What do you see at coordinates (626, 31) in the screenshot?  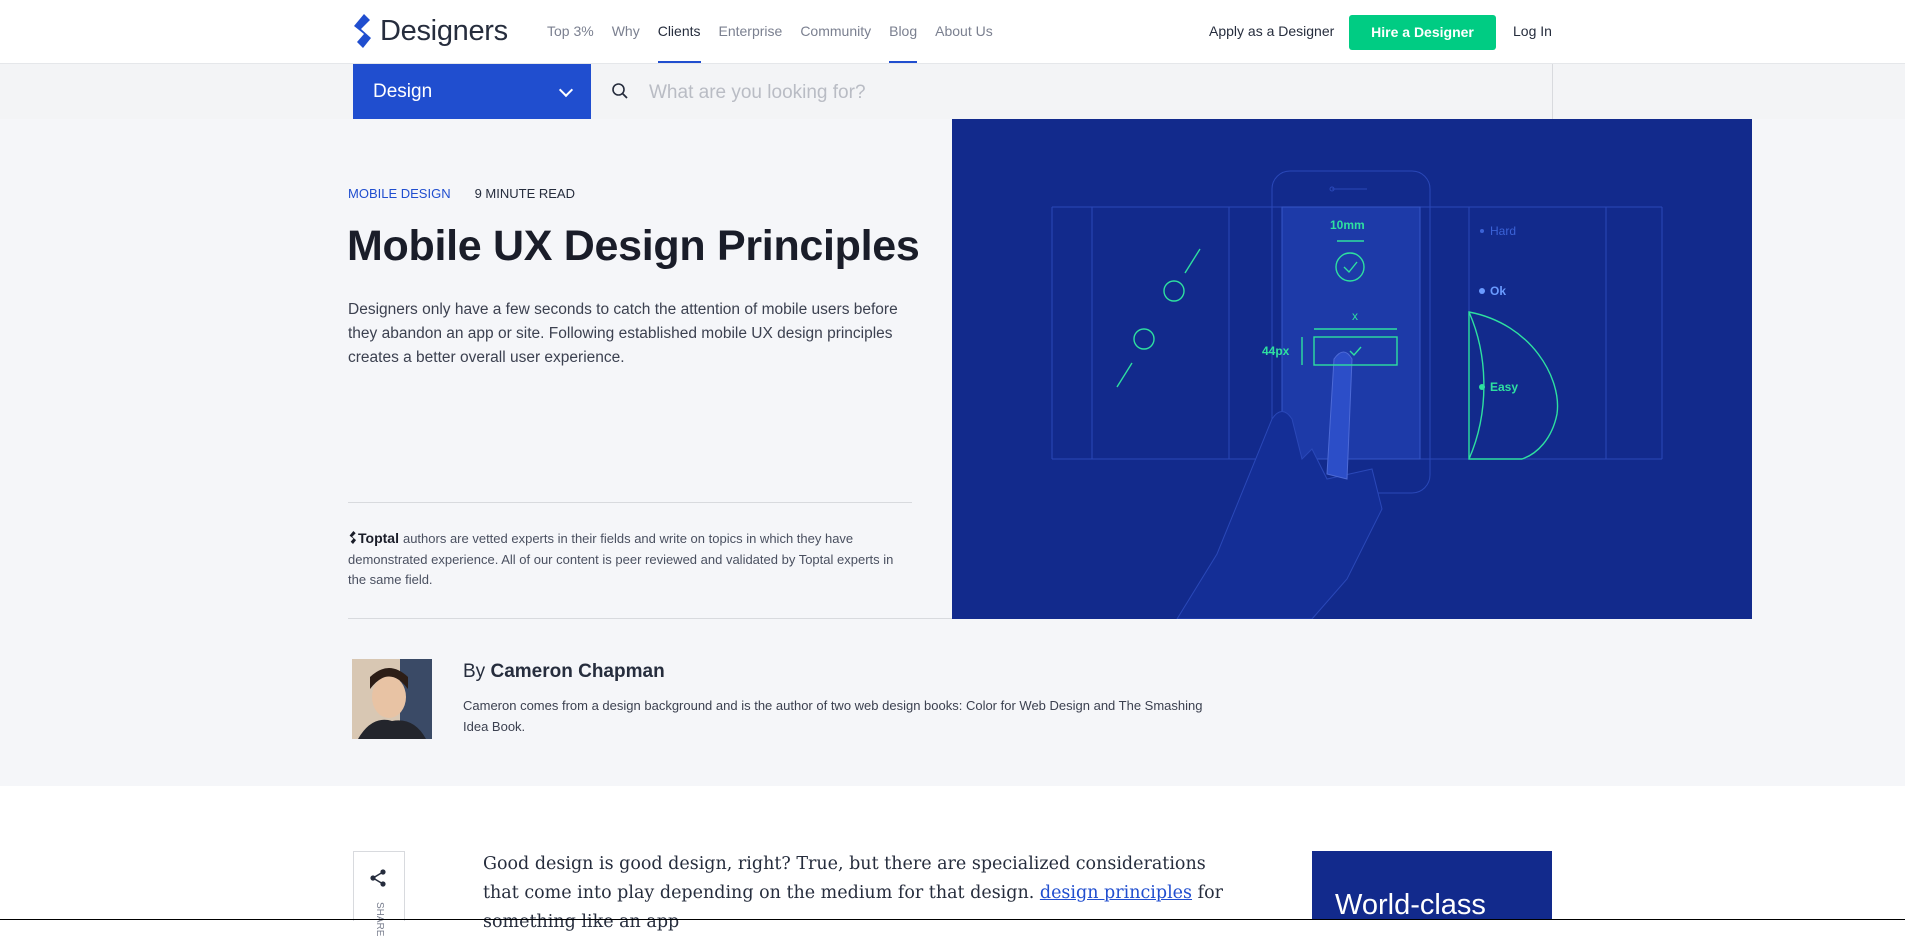 I see `nav-item-why: Why` at bounding box center [626, 31].